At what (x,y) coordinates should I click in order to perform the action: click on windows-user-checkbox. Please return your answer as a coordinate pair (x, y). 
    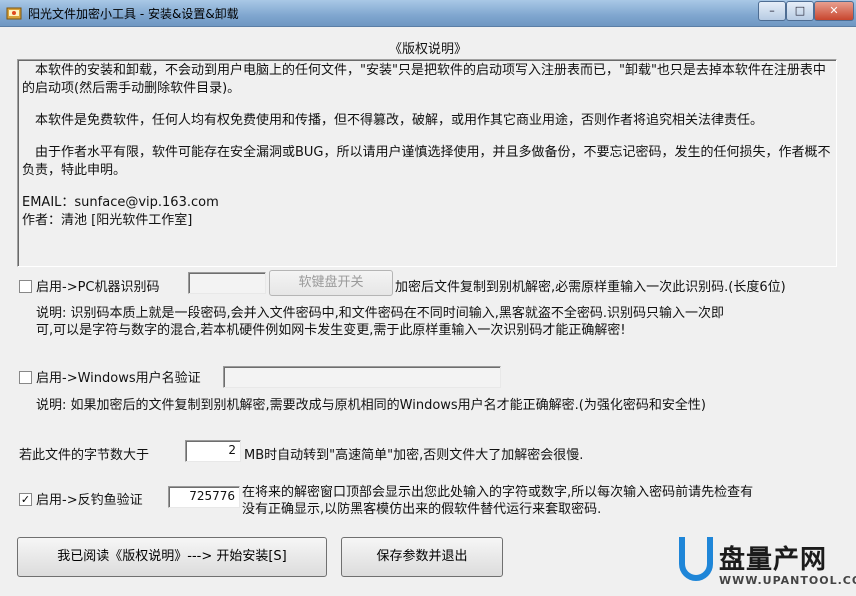
    Looking at the image, I should click on (25, 377).